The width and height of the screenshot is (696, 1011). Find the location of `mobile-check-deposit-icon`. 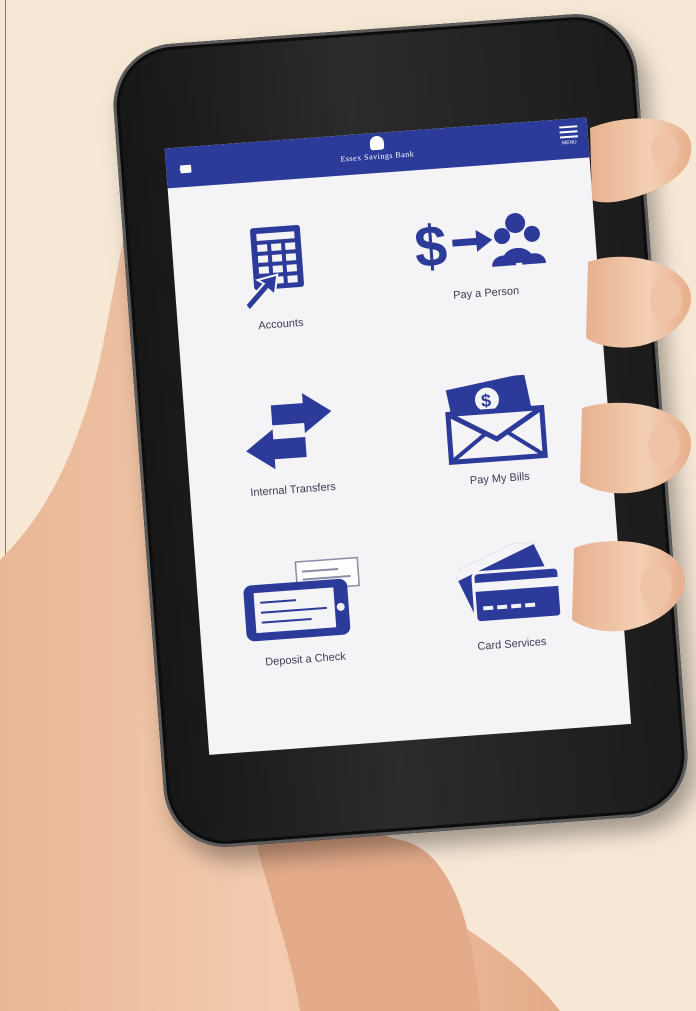

mobile-check-deposit-icon is located at coordinates (302, 599).